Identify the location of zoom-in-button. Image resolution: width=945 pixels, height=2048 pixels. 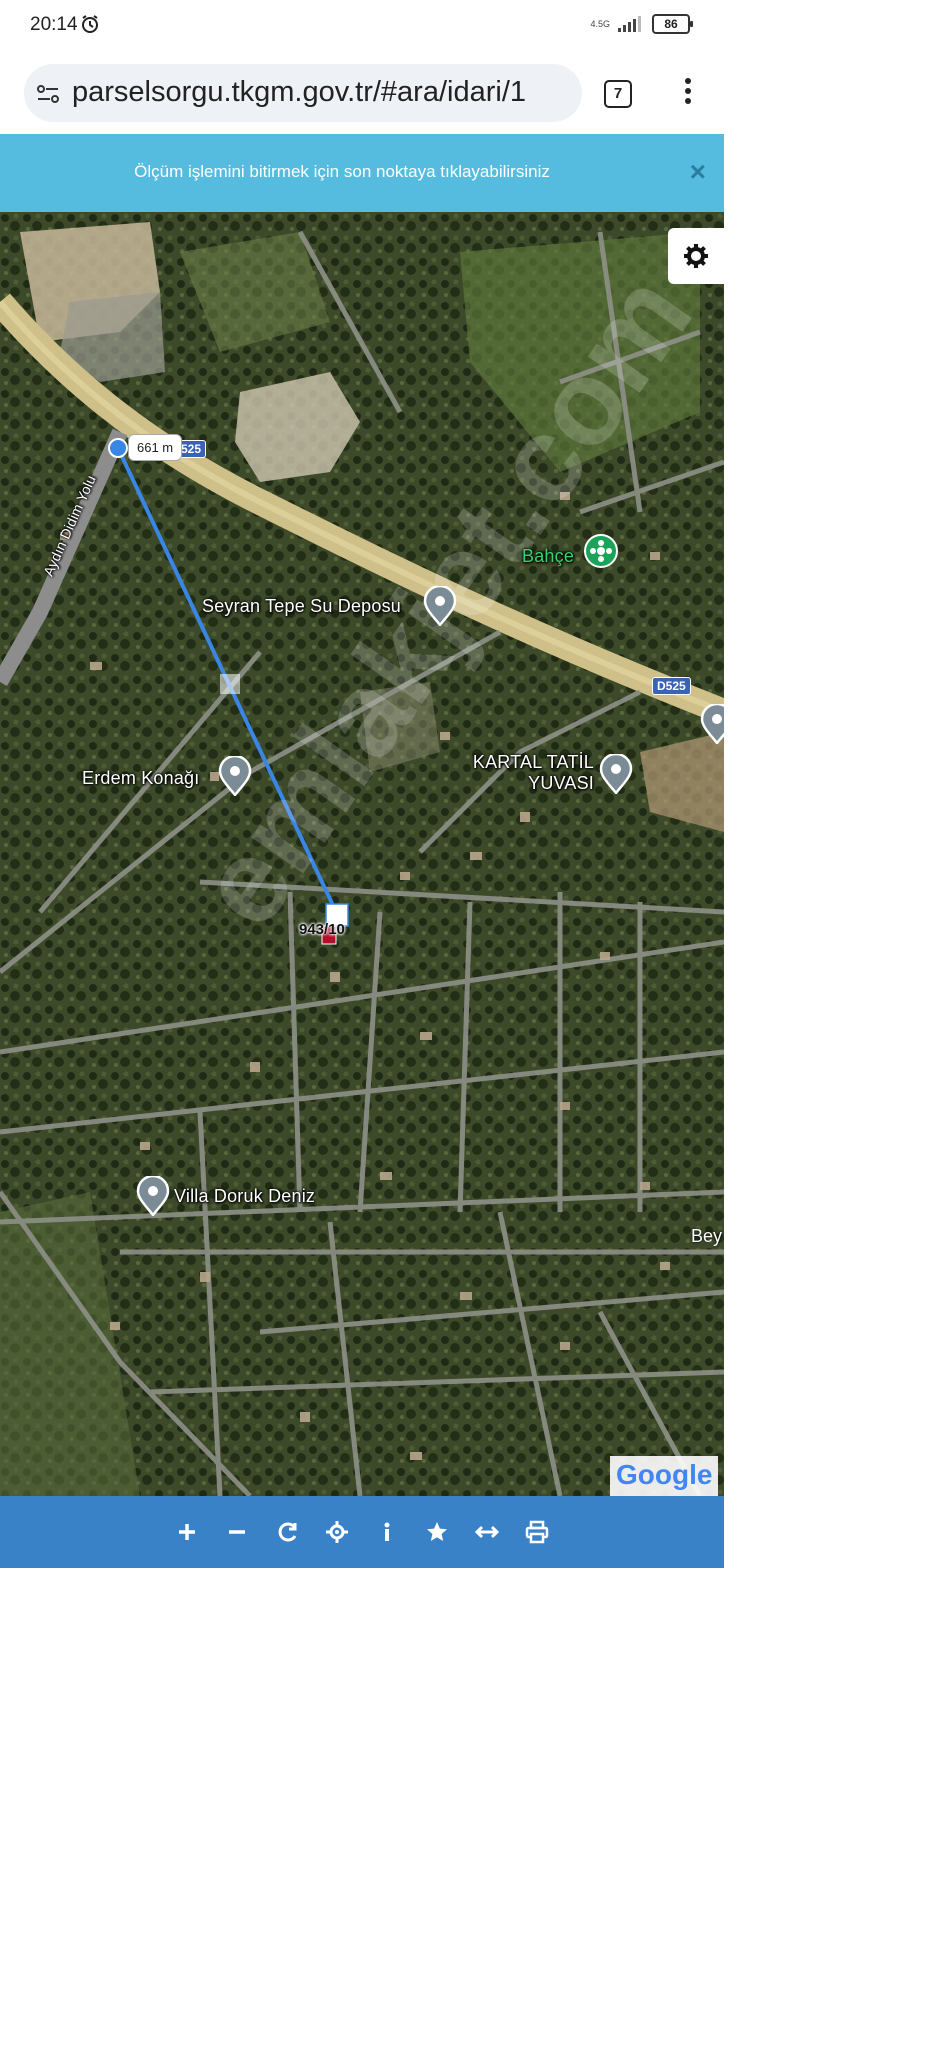
(187, 1532).